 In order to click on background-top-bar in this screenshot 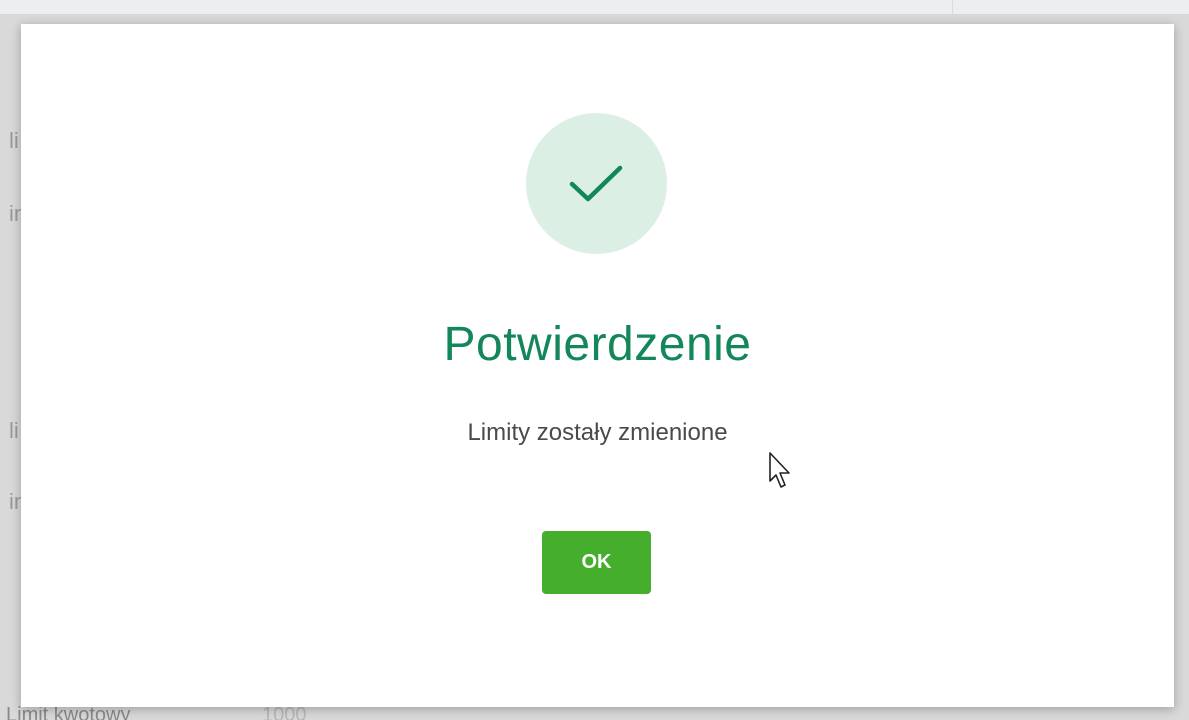, I will do `click(594, 7)`.